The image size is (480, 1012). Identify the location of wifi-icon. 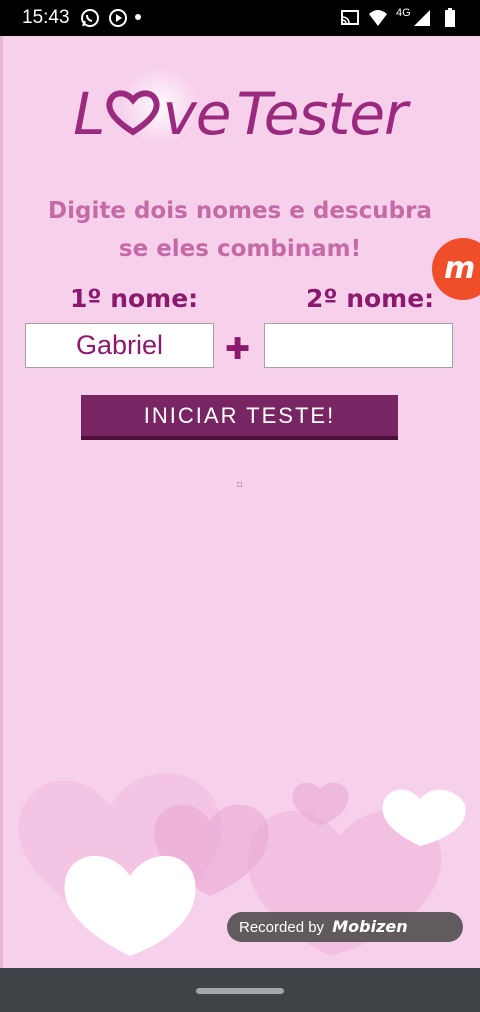
(378, 18).